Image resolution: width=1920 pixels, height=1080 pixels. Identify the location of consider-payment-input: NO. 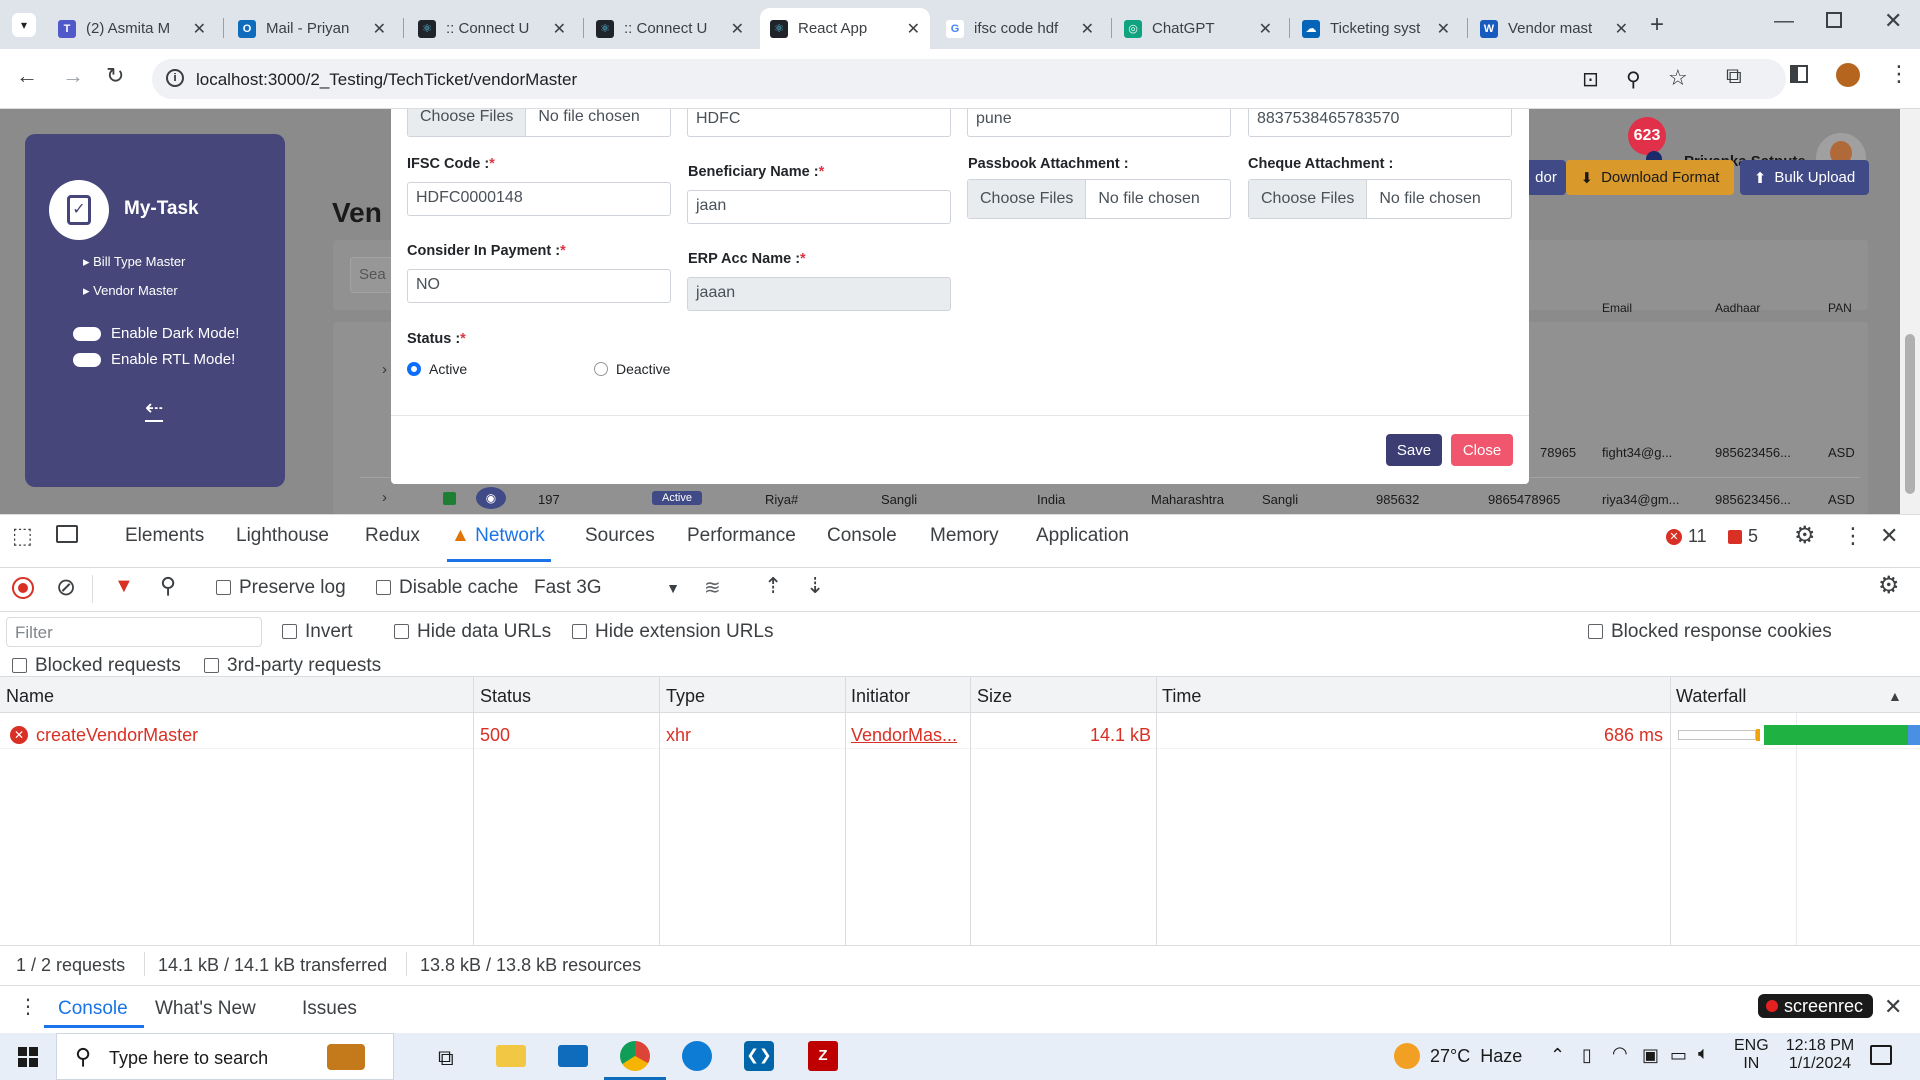
(539, 286).